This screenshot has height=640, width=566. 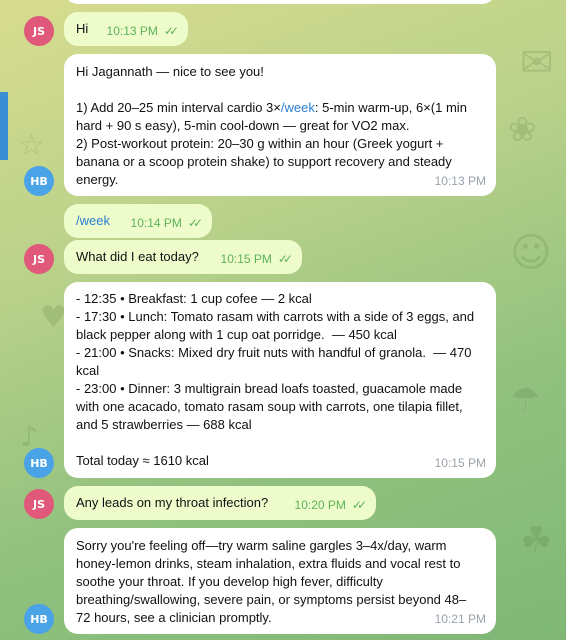 I want to click on message-meta: 10:20 PM ✓✓, so click(x=331, y=505).